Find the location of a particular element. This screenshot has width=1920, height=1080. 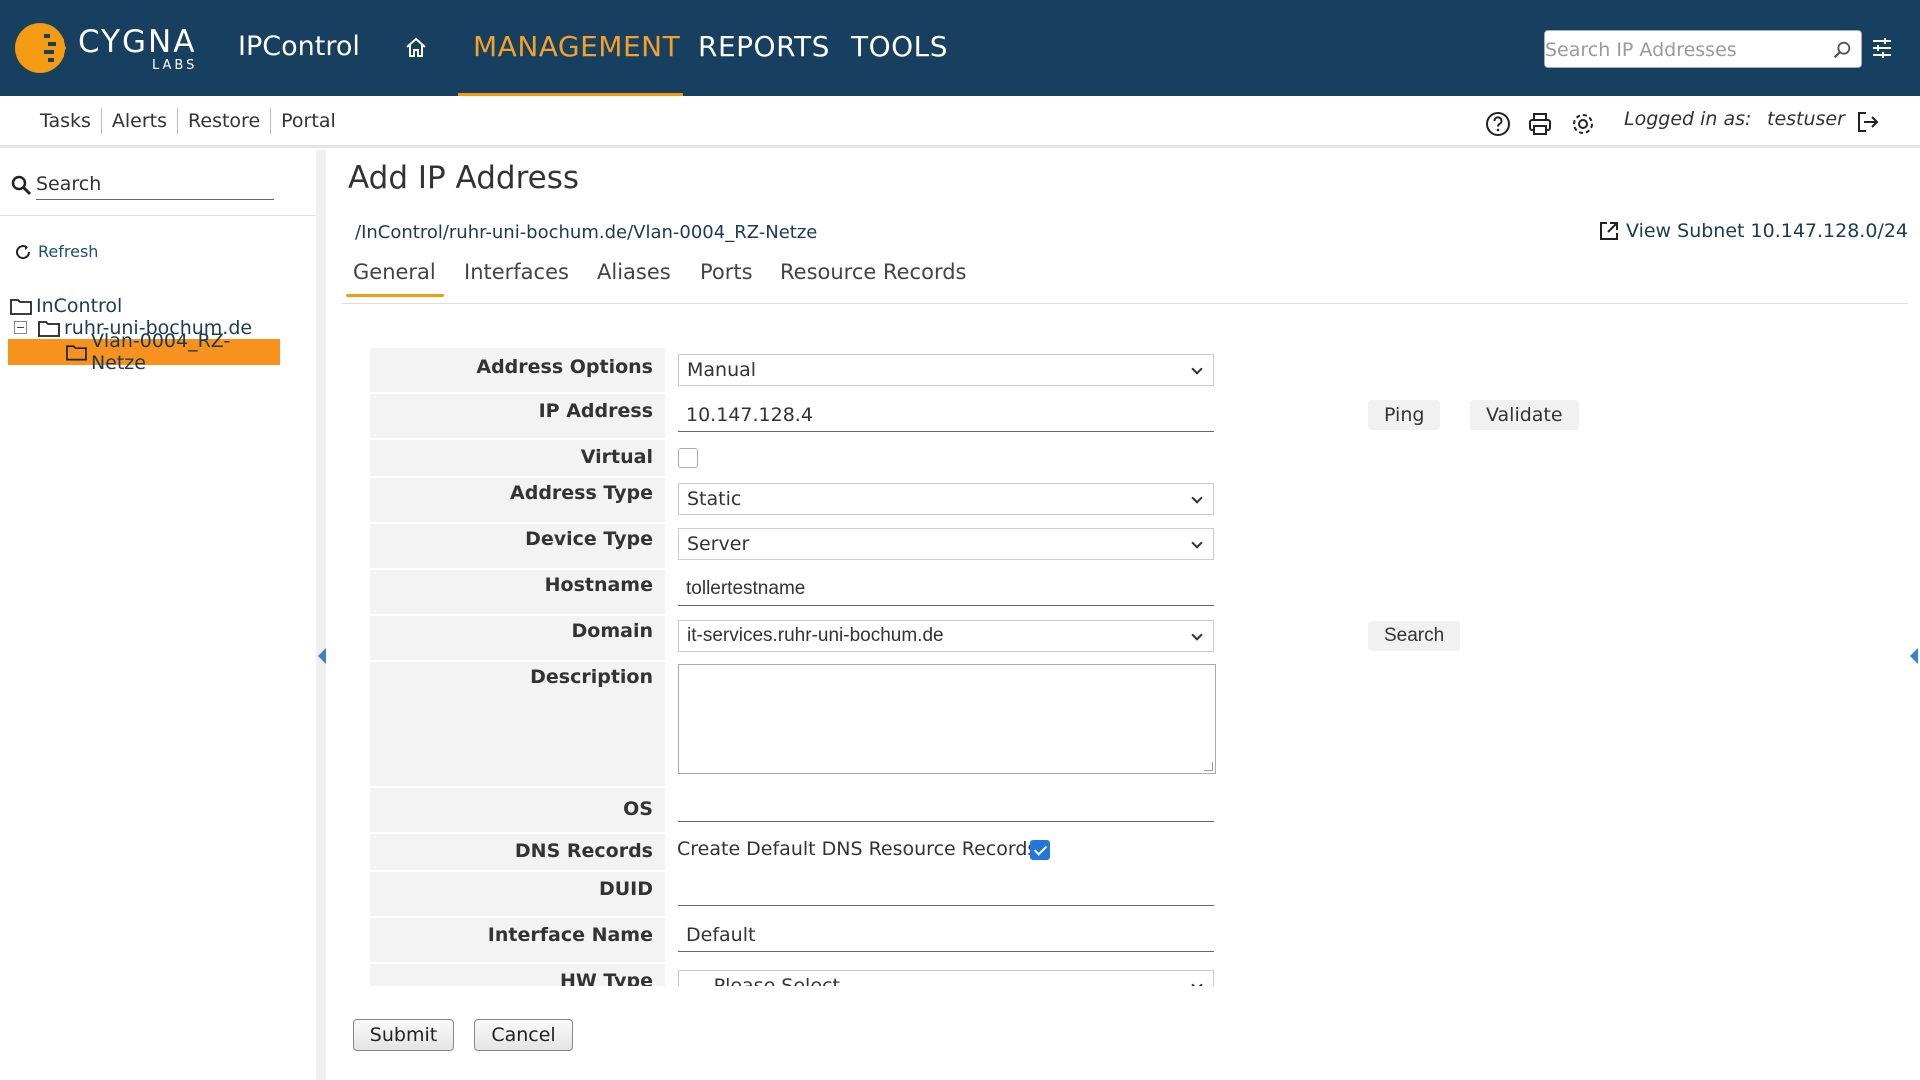

address-type-select: Static is located at coordinates (946, 499).